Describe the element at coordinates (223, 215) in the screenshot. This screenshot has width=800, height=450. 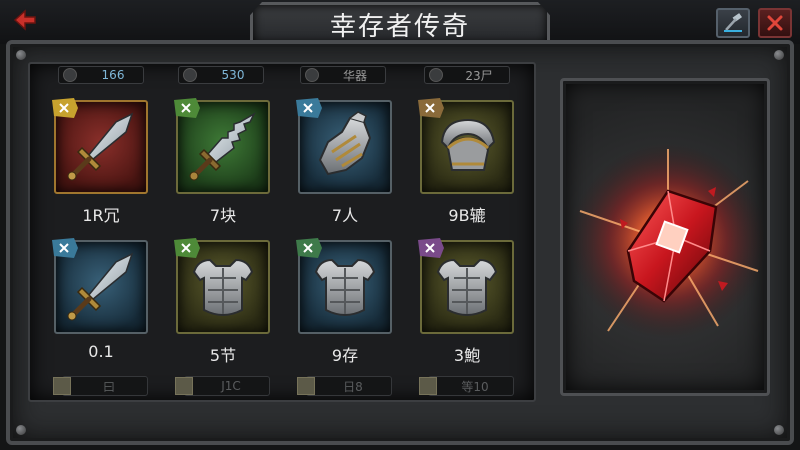
I see `item-label: 7块` at that location.